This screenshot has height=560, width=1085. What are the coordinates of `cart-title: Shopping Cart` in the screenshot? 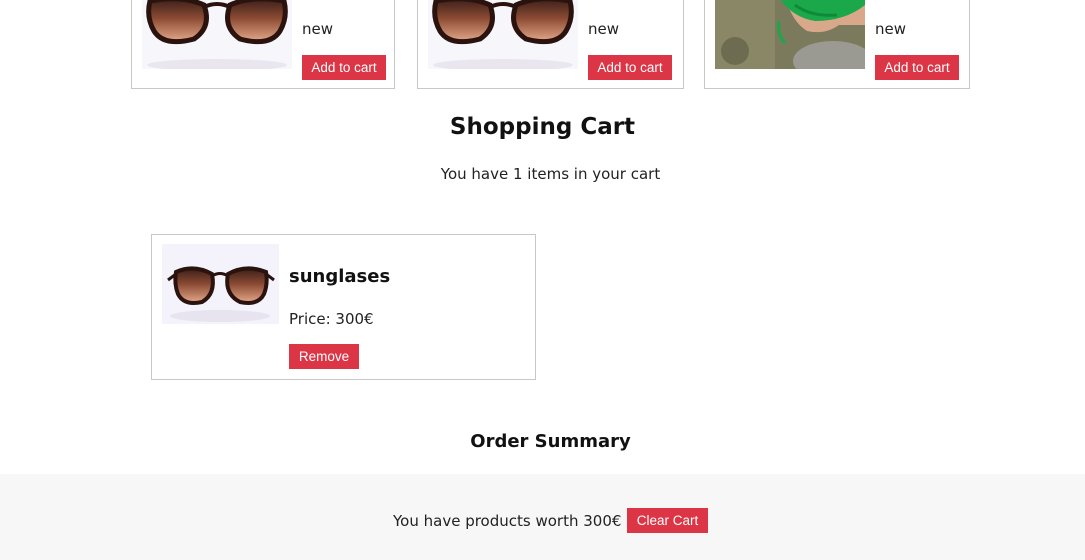 It's located at (542, 127).